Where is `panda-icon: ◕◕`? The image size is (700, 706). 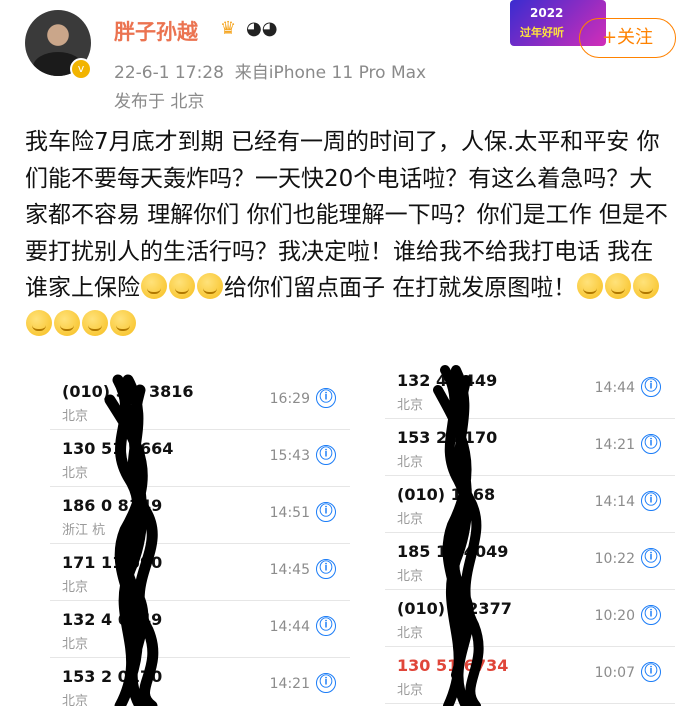 panda-icon: ◕◕ is located at coordinates (262, 28).